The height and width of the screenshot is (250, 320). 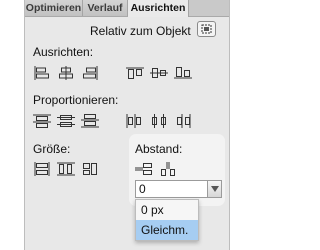 I want to click on section-abstand-label: Abstand:, so click(x=159, y=149).